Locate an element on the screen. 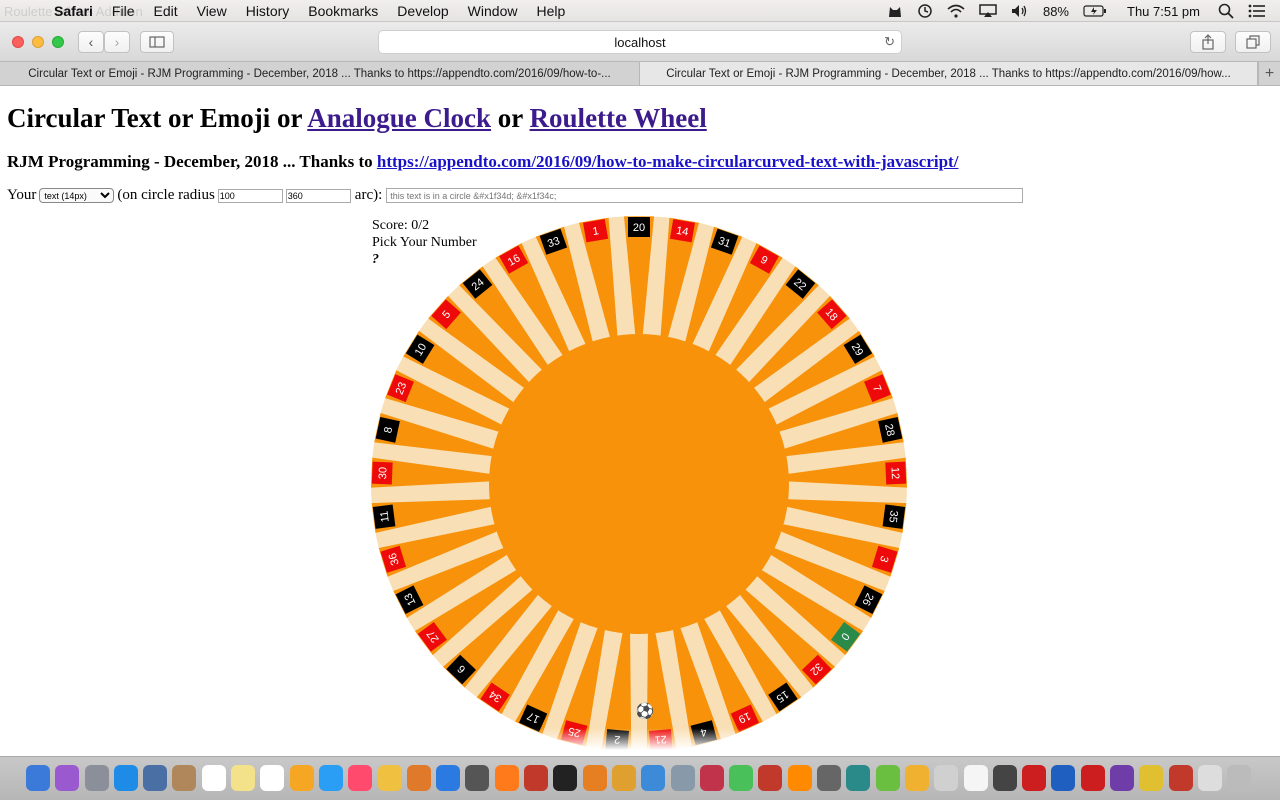 This screenshot has height=800, width=1280. wheel-pocket-20: 20 is located at coordinates (639, 227).